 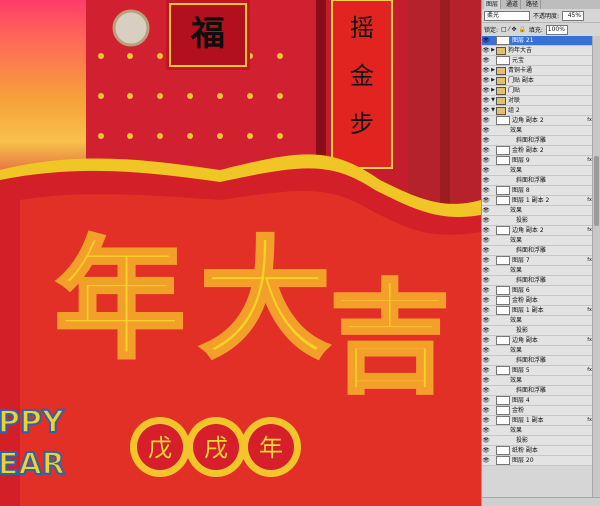 What do you see at coordinates (513, 29) in the screenshot?
I see `lock-icons: □ ⁄ ✥ 🔒` at bounding box center [513, 29].